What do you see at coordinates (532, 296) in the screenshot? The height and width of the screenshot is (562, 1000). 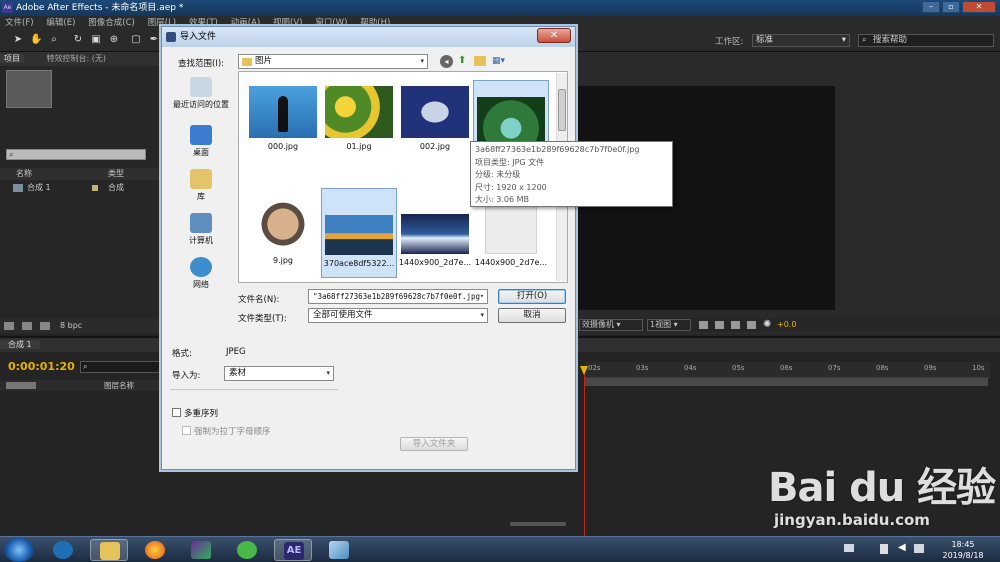 I see `open-button: 打开(O)` at bounding box center [532, 296].